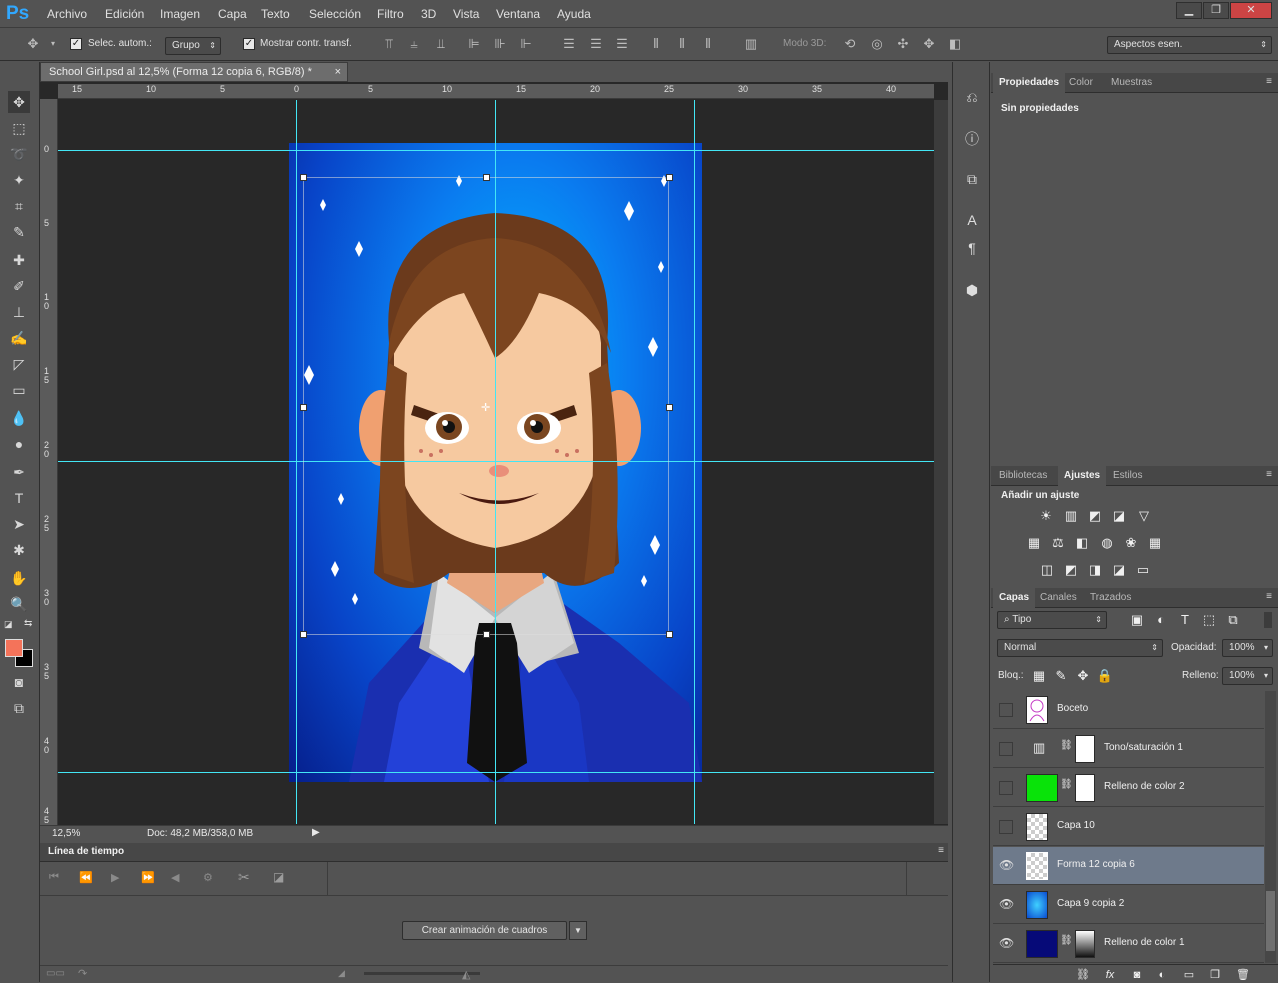 This screenshot has height=983, width=1278. Describe the element at coordinates (55, 973) in the screenshot. I see `frame-mode-icon: ▭▭` at that location.